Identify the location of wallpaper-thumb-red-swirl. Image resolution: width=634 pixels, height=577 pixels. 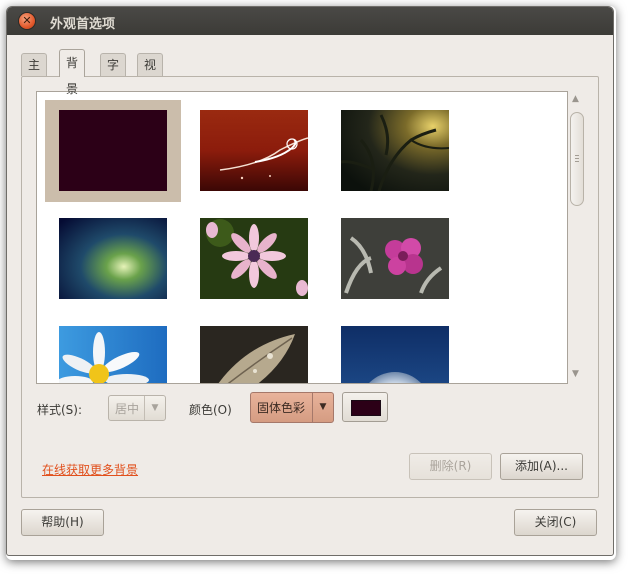
(254, 150).